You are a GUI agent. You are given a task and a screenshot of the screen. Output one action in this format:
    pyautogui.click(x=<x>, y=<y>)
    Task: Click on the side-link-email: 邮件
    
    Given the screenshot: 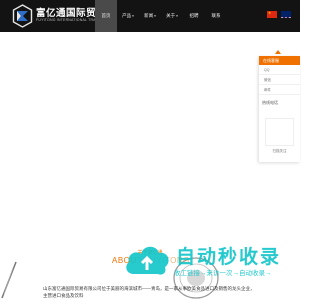 What is the action you would take?
    pyautogui.click(x=279, y=90)
    